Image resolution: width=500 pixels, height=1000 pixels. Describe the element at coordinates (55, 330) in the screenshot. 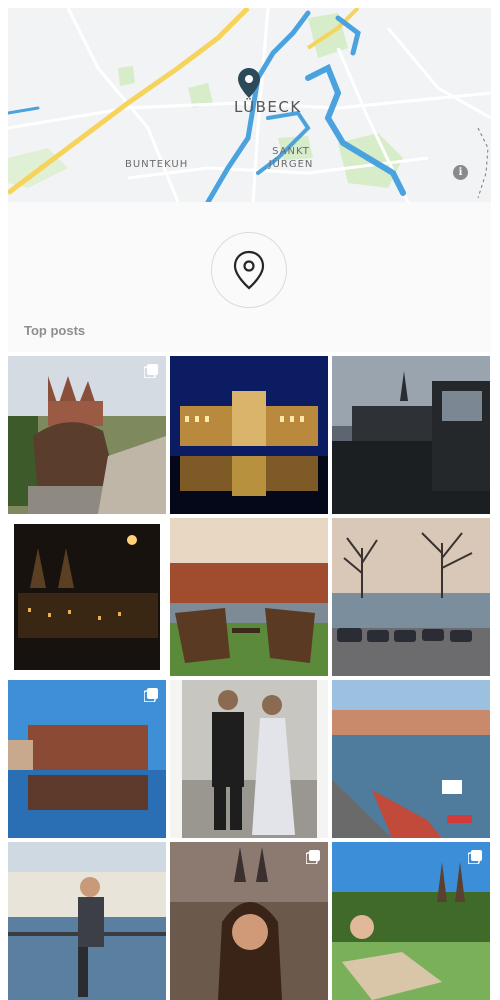

I see `section-title: Top posts` at that location.